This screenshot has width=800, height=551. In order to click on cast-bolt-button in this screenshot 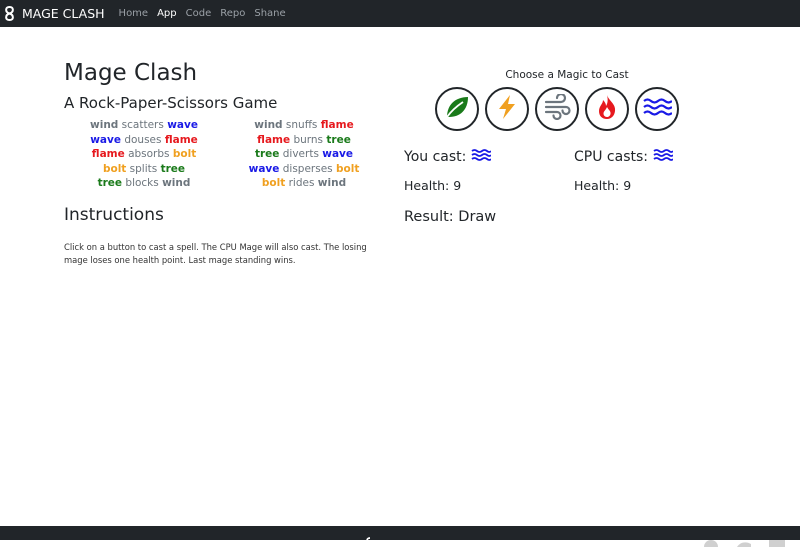, I will do `click(507, 109)`.